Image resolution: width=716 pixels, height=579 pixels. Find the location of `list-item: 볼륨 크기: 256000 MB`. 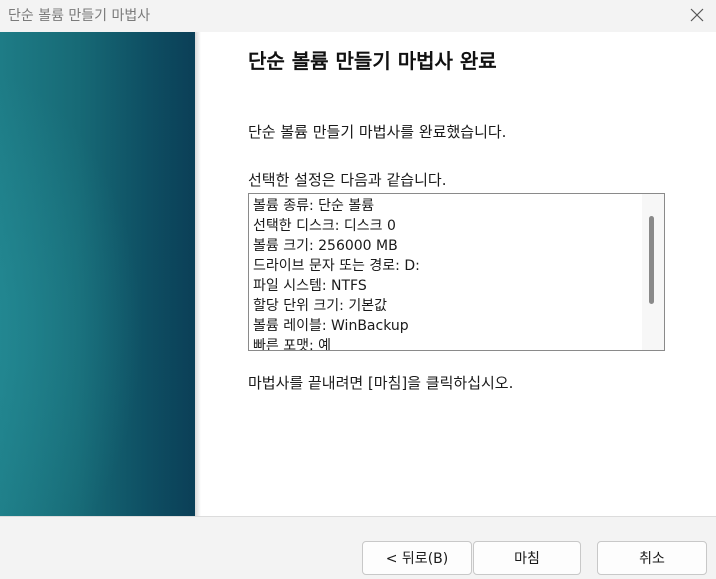

list-item: 볼륨 크기: 256000 MB is located at coordinates (325, 246).